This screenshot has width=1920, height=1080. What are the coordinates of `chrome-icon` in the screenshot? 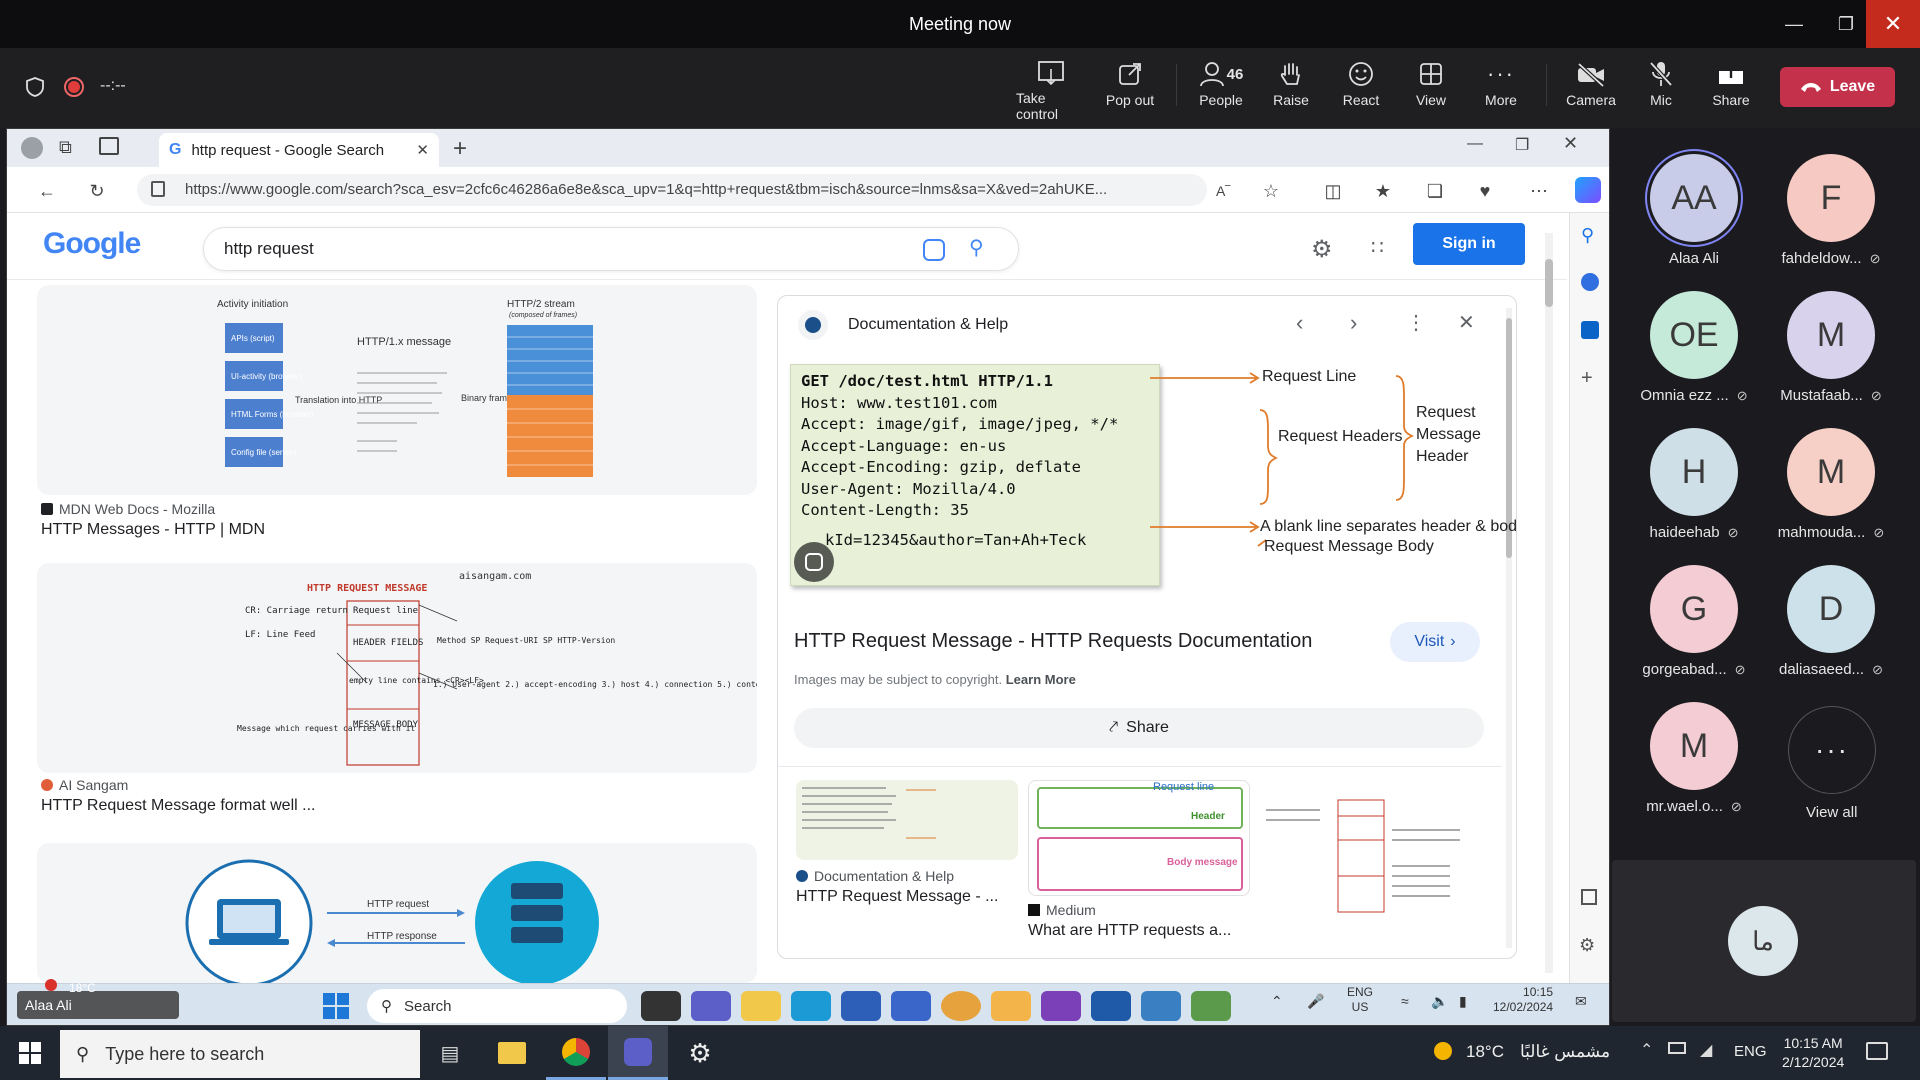 It's located at (576, 1053).